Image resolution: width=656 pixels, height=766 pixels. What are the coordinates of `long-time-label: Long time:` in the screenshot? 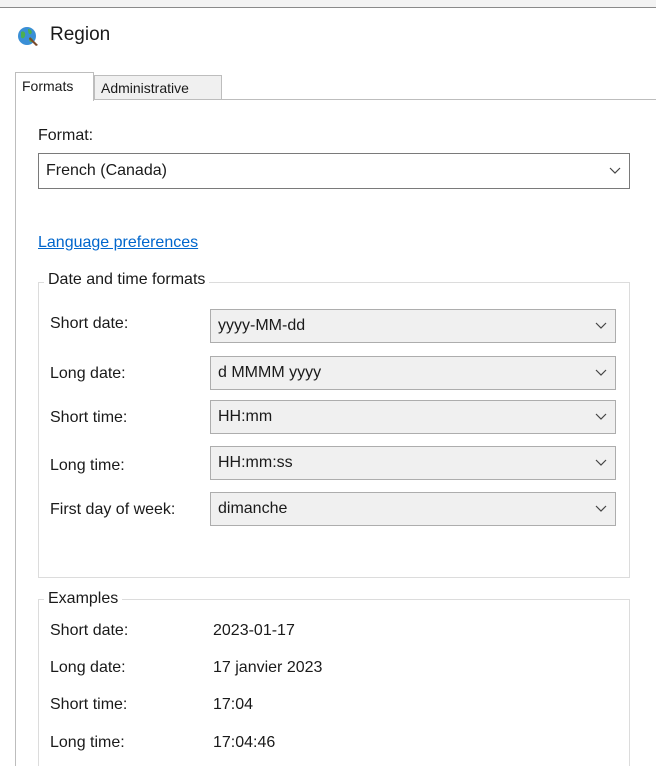 It's located at (87, 465).